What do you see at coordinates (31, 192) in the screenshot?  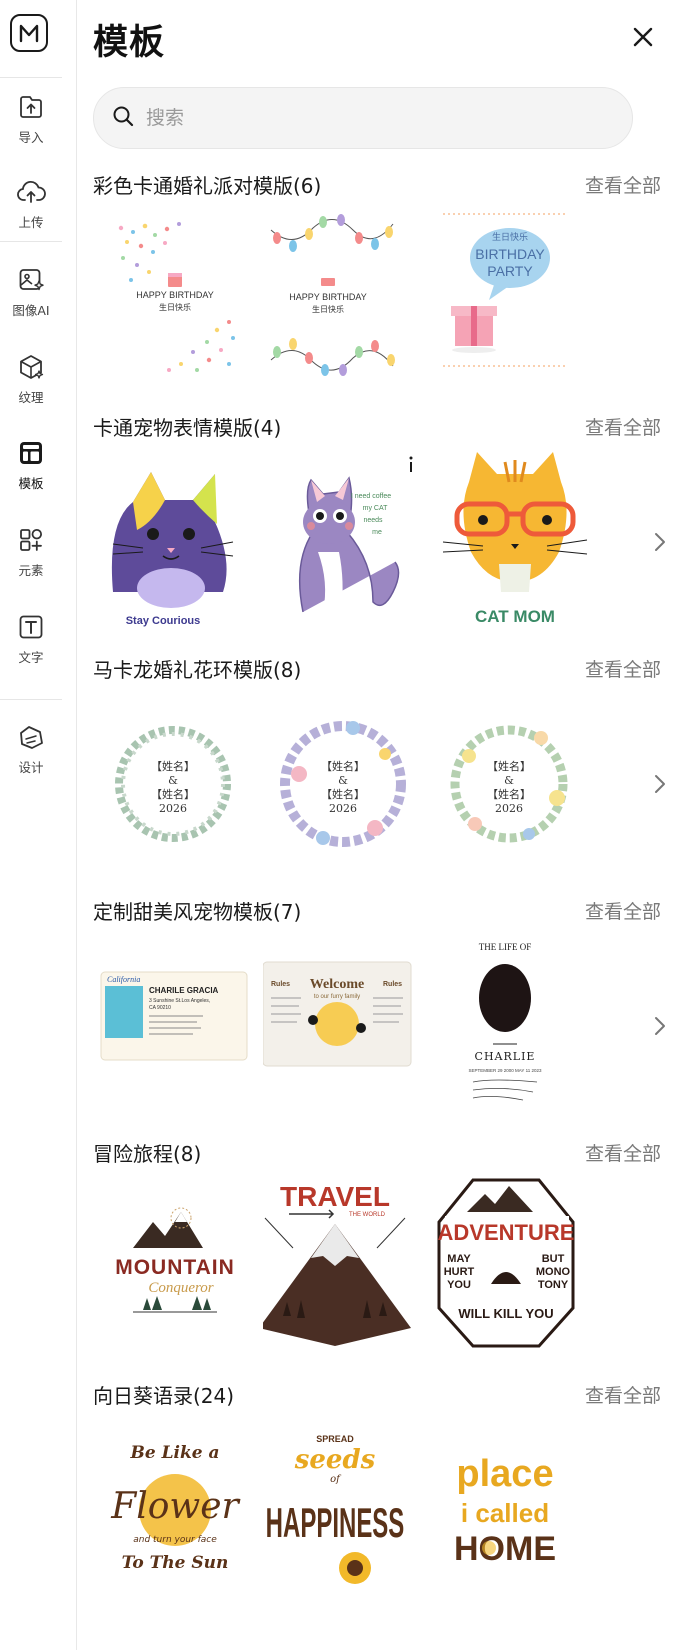 I see `cloud-upload-icon` at bounding box center [31, 192].